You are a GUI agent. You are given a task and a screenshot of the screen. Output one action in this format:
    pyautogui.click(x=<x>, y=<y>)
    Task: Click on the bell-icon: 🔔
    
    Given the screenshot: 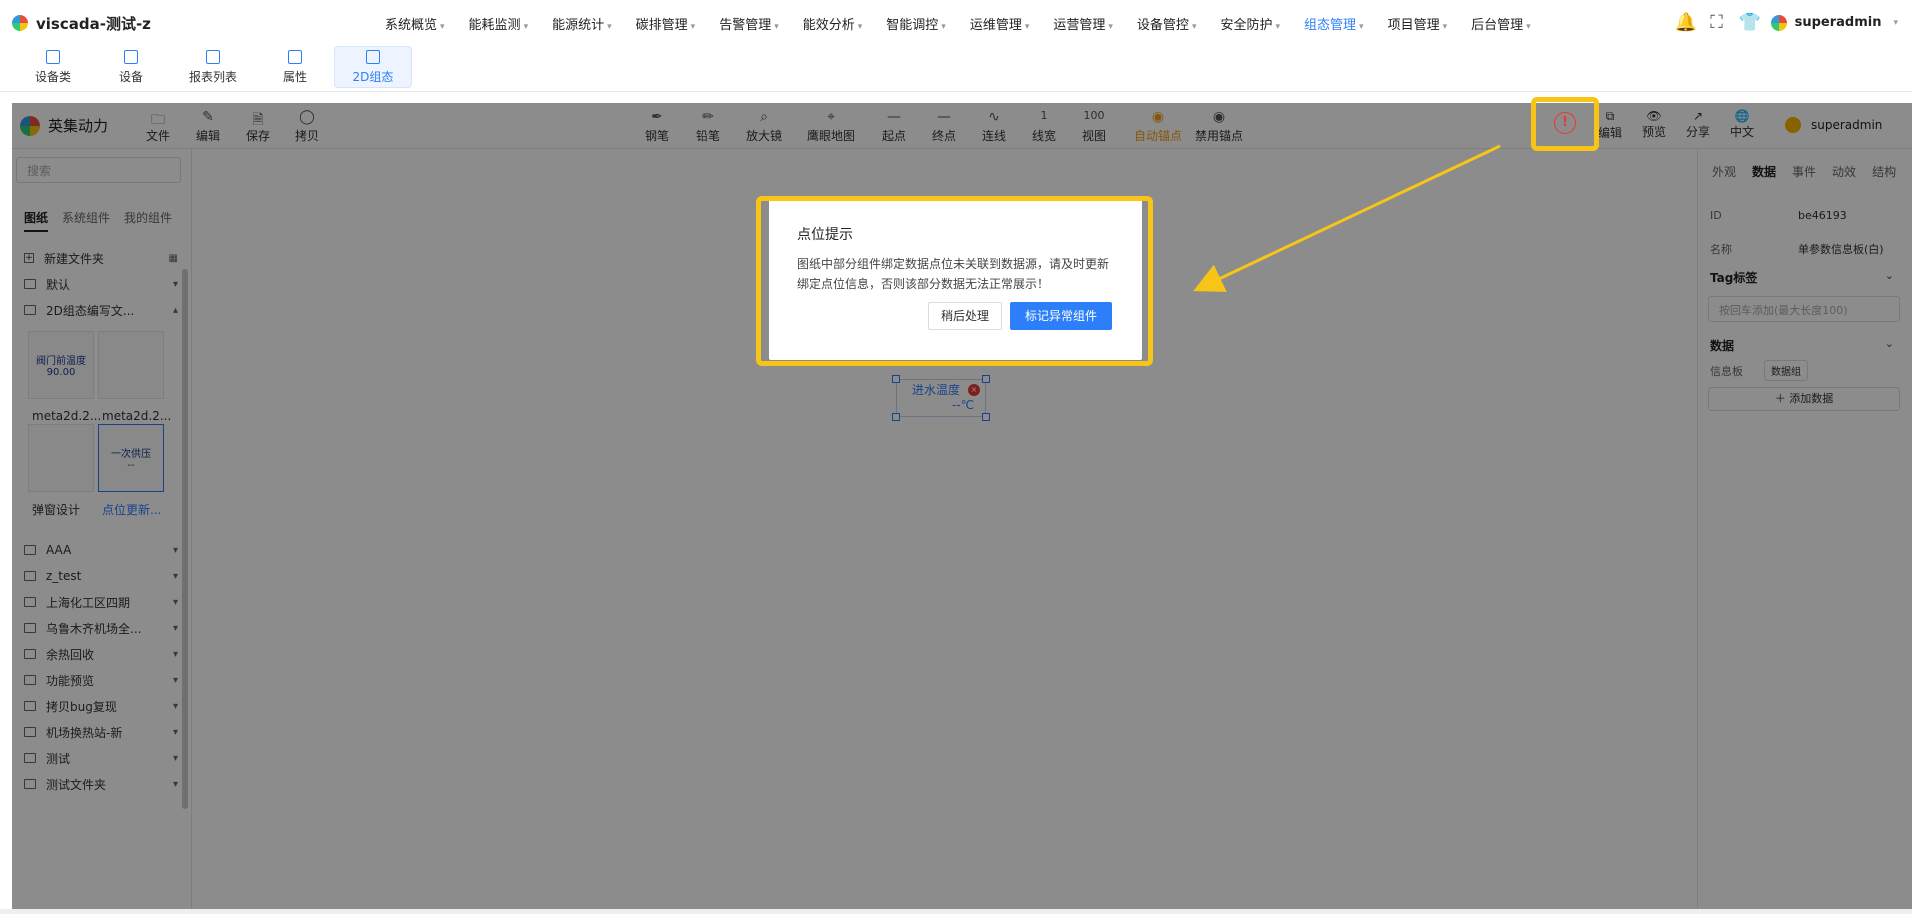 What is the action you would take?
    pyautogui.click(x=1686, y=22)
    